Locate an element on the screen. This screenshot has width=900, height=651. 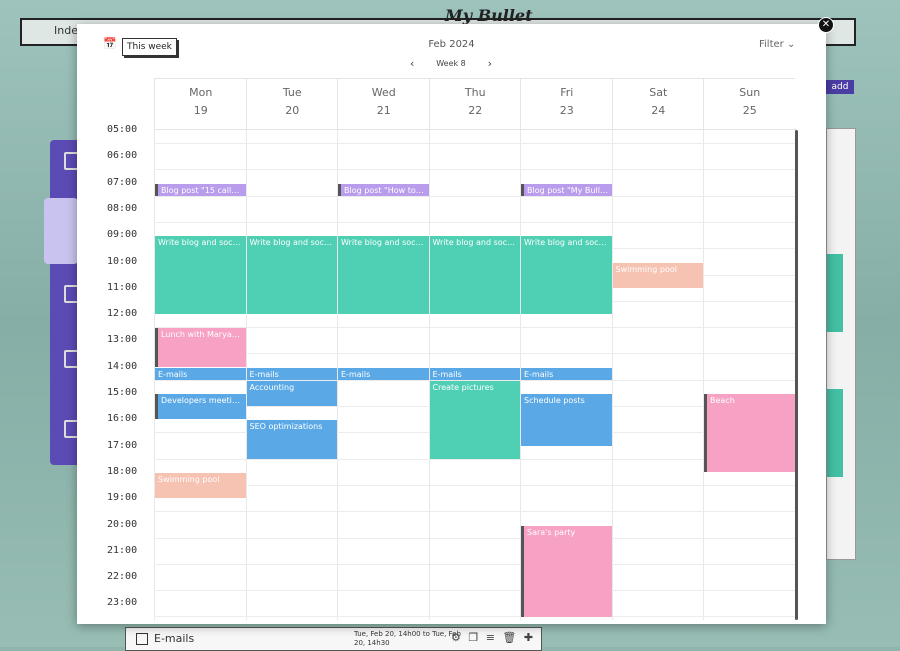
day-name: Wed is located at coordinates (383, 92).